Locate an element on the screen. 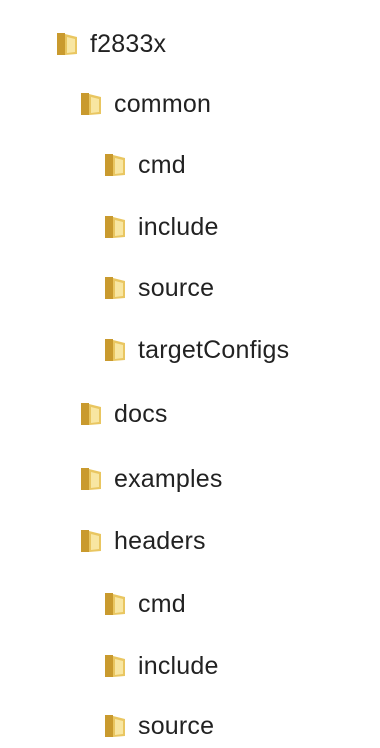 This screenshot has height=748, width=380. tree-item-label: docs is located at coordinates (141, 414).